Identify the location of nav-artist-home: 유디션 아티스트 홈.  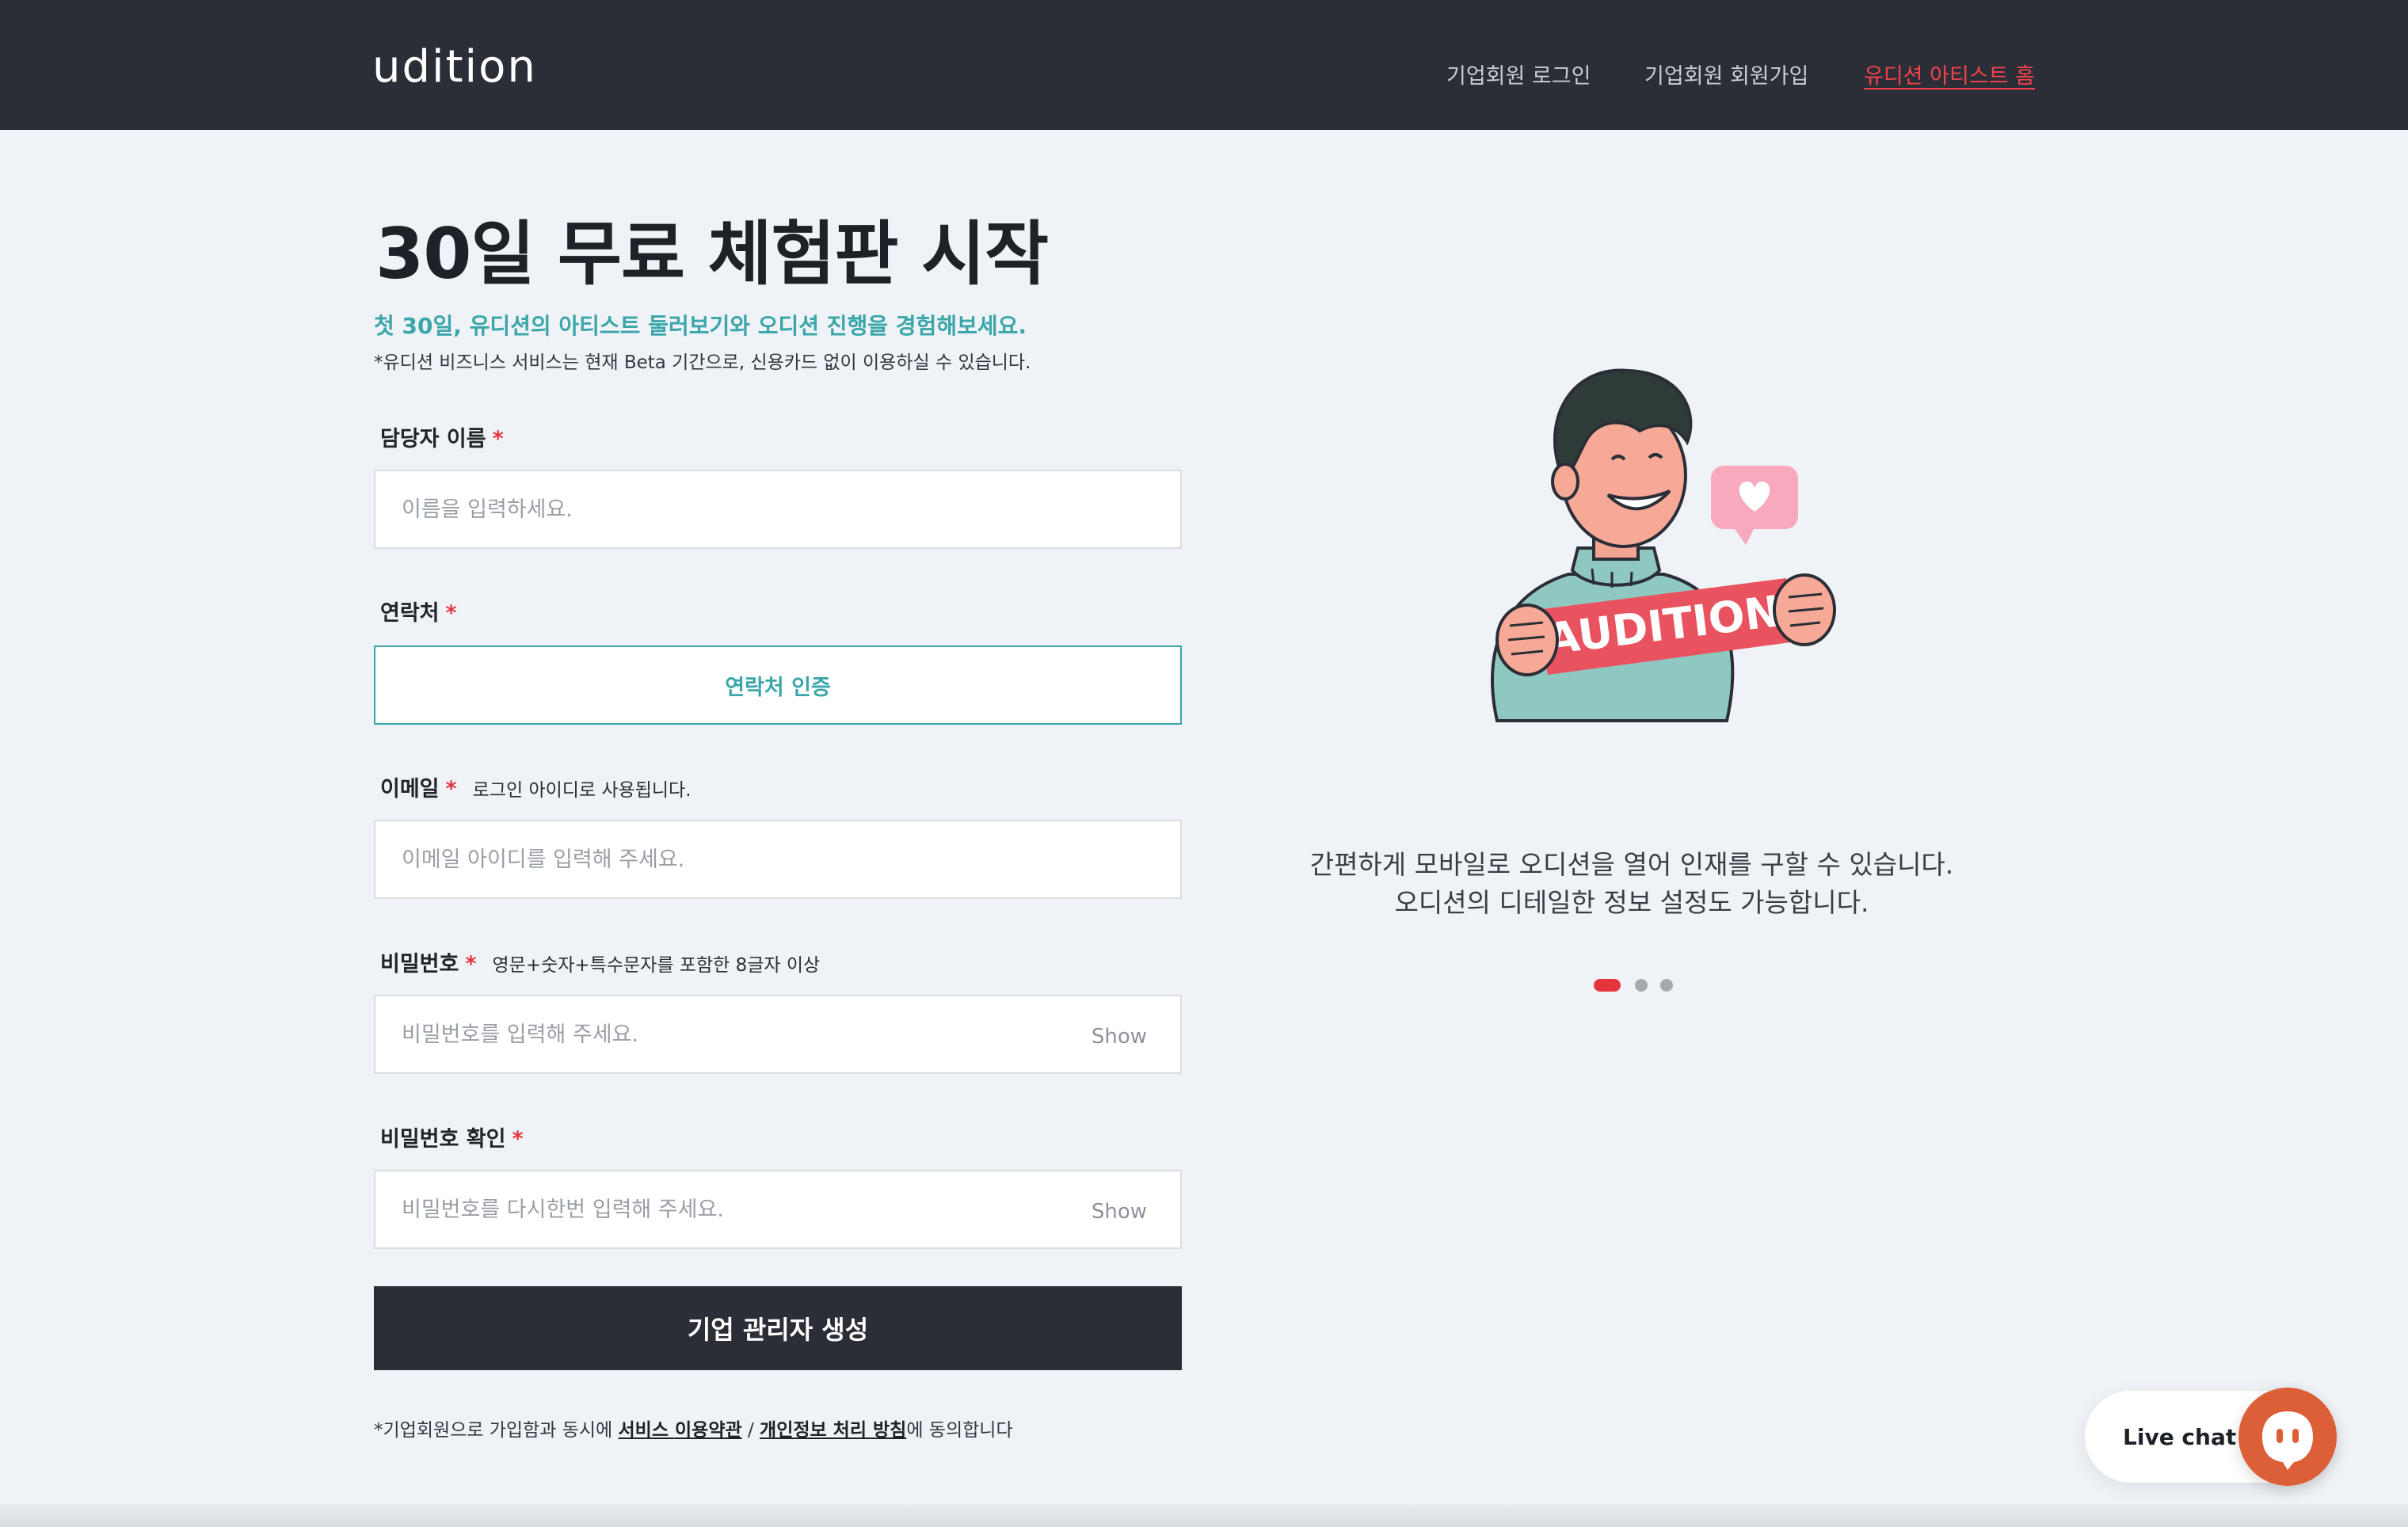
(1950, 74).